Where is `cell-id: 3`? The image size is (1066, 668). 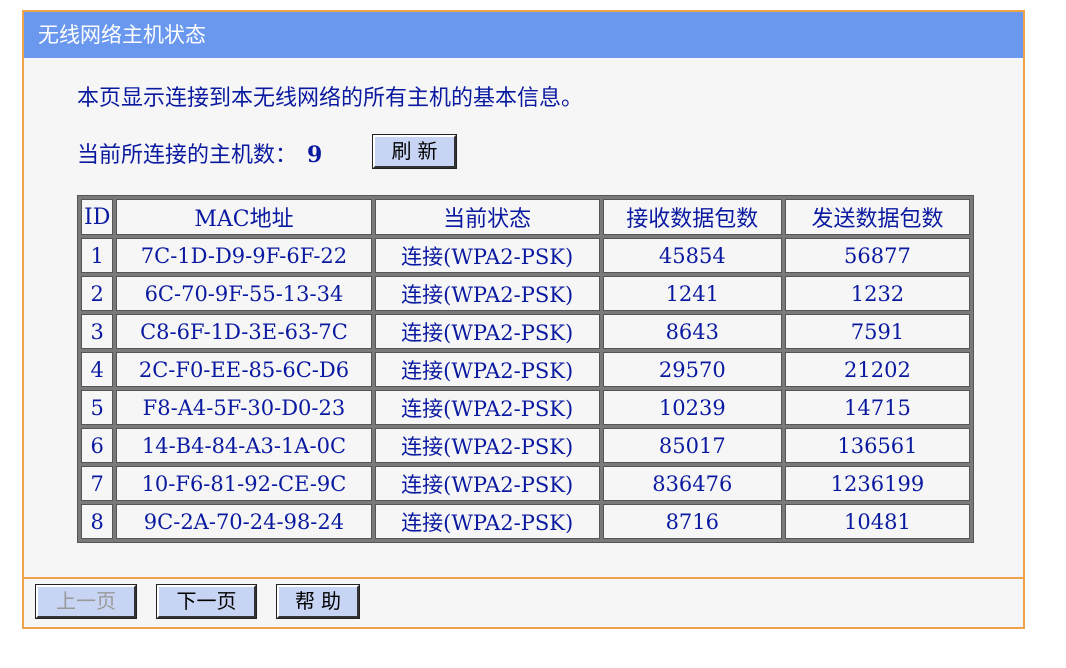
cell-id: 3 is located at coordinates (97, 331).